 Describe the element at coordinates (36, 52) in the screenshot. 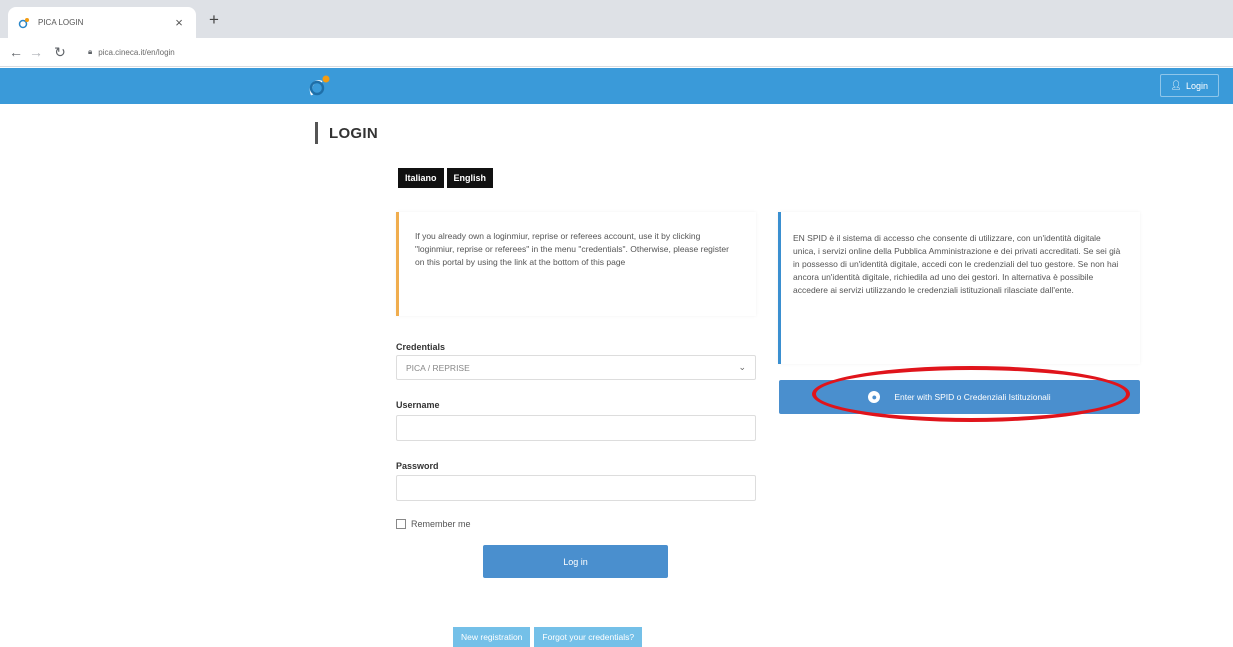

I see `forward-arrow-icon: →` at that location.